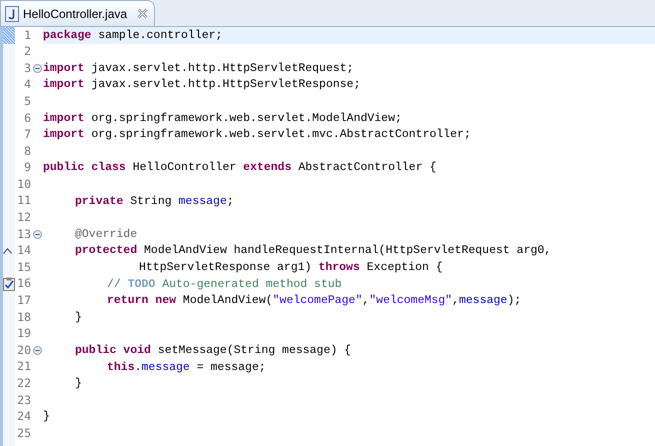 The image size is (655, 446). What do you see at coordinates (267, 168) in the screenshot?
I see `keyword: extends` at bounding box center [267, 168].